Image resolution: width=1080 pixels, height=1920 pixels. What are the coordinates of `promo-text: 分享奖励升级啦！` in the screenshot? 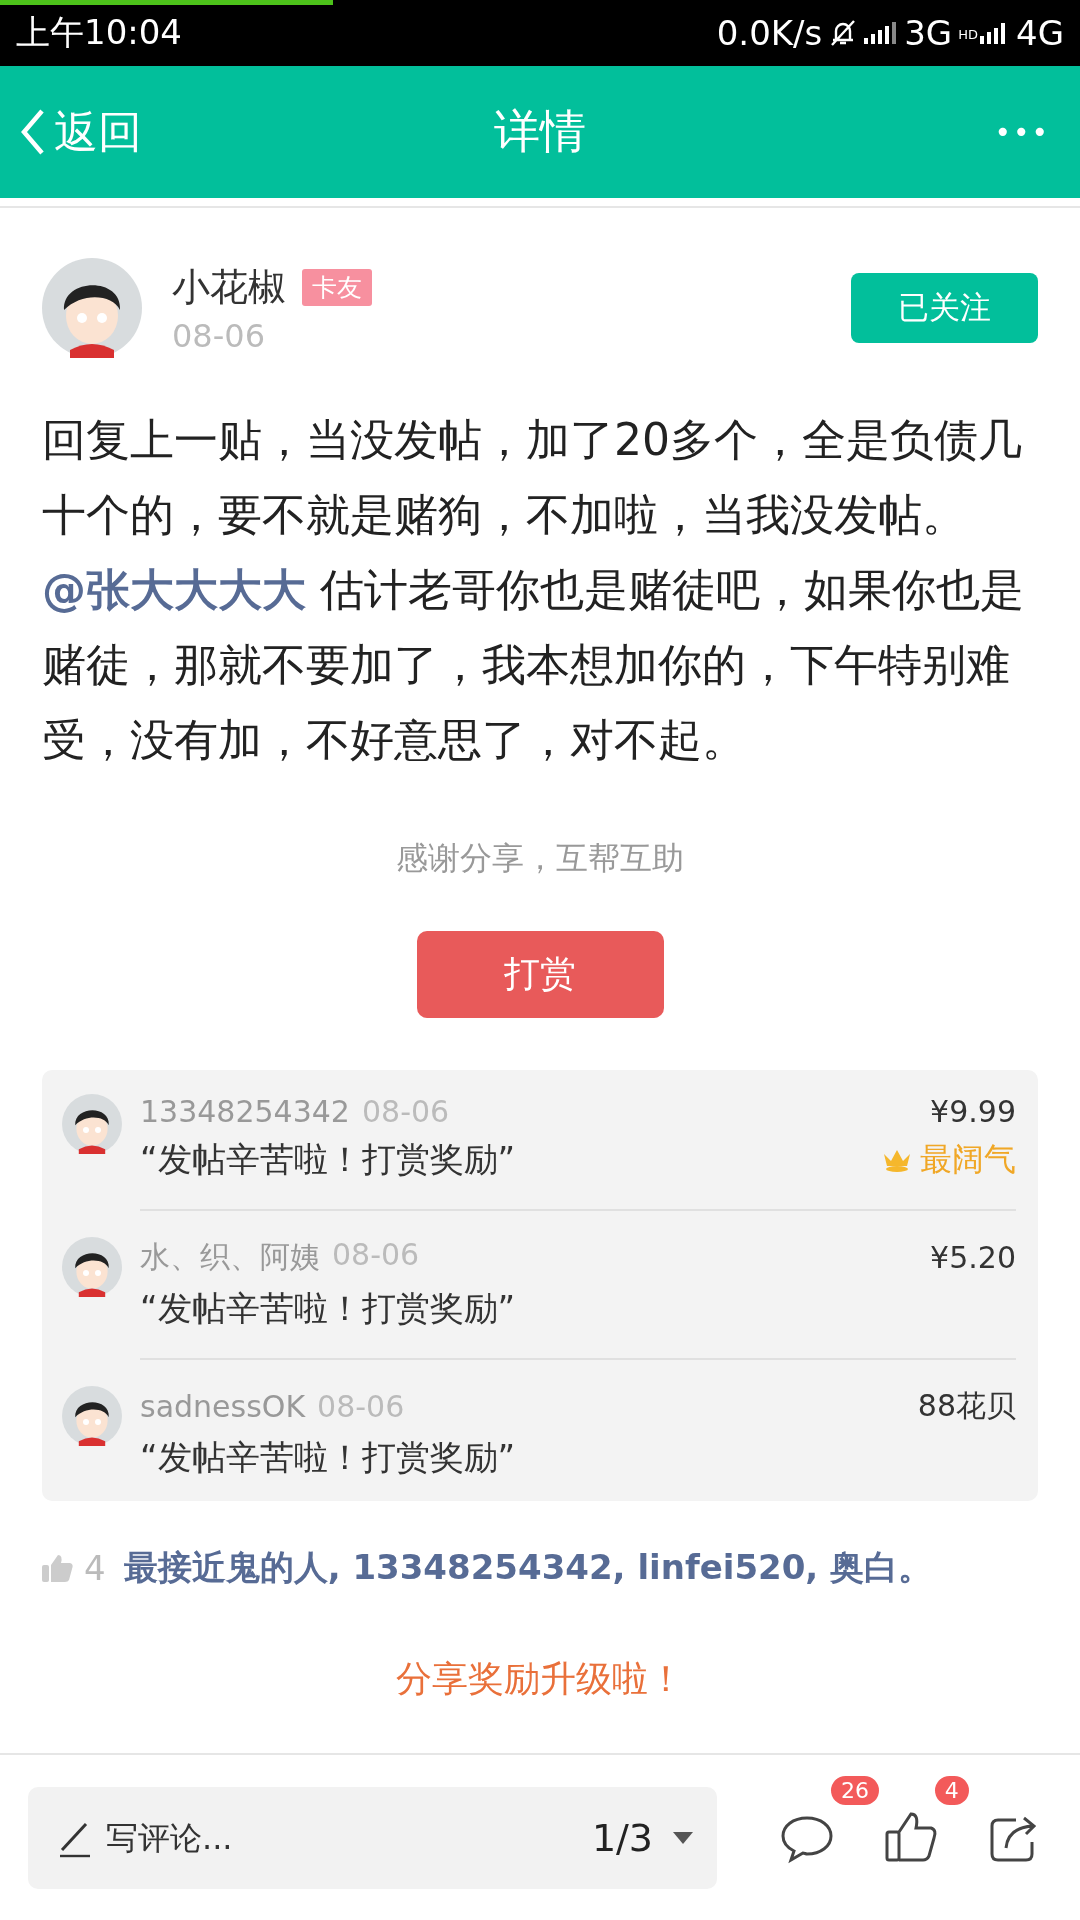 It's located at (540, 1679).